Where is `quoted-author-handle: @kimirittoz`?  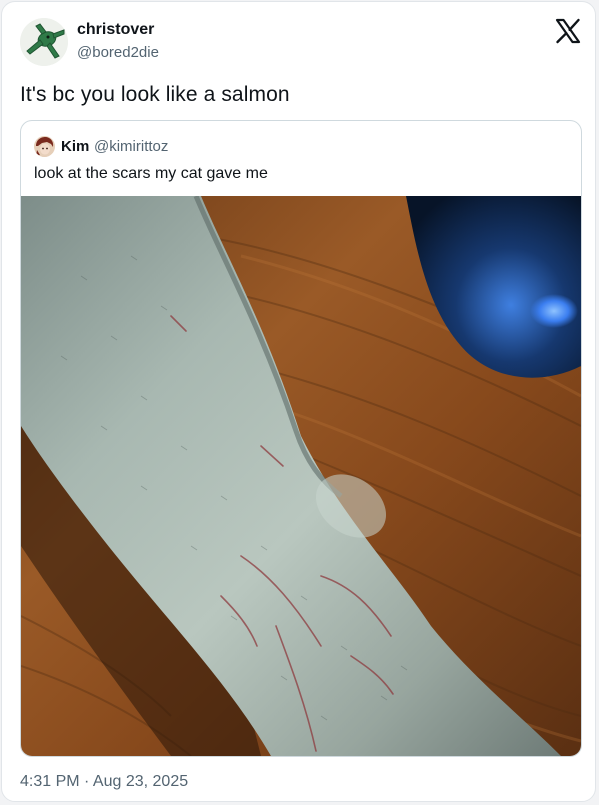 quoted-author-handle: @kimirittoz is located at coordinates (131, 146).